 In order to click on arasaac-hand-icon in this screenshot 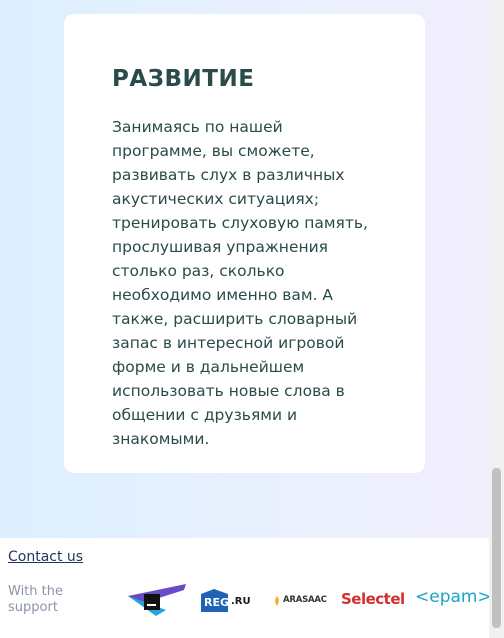, I will do `click(277, 601)`.